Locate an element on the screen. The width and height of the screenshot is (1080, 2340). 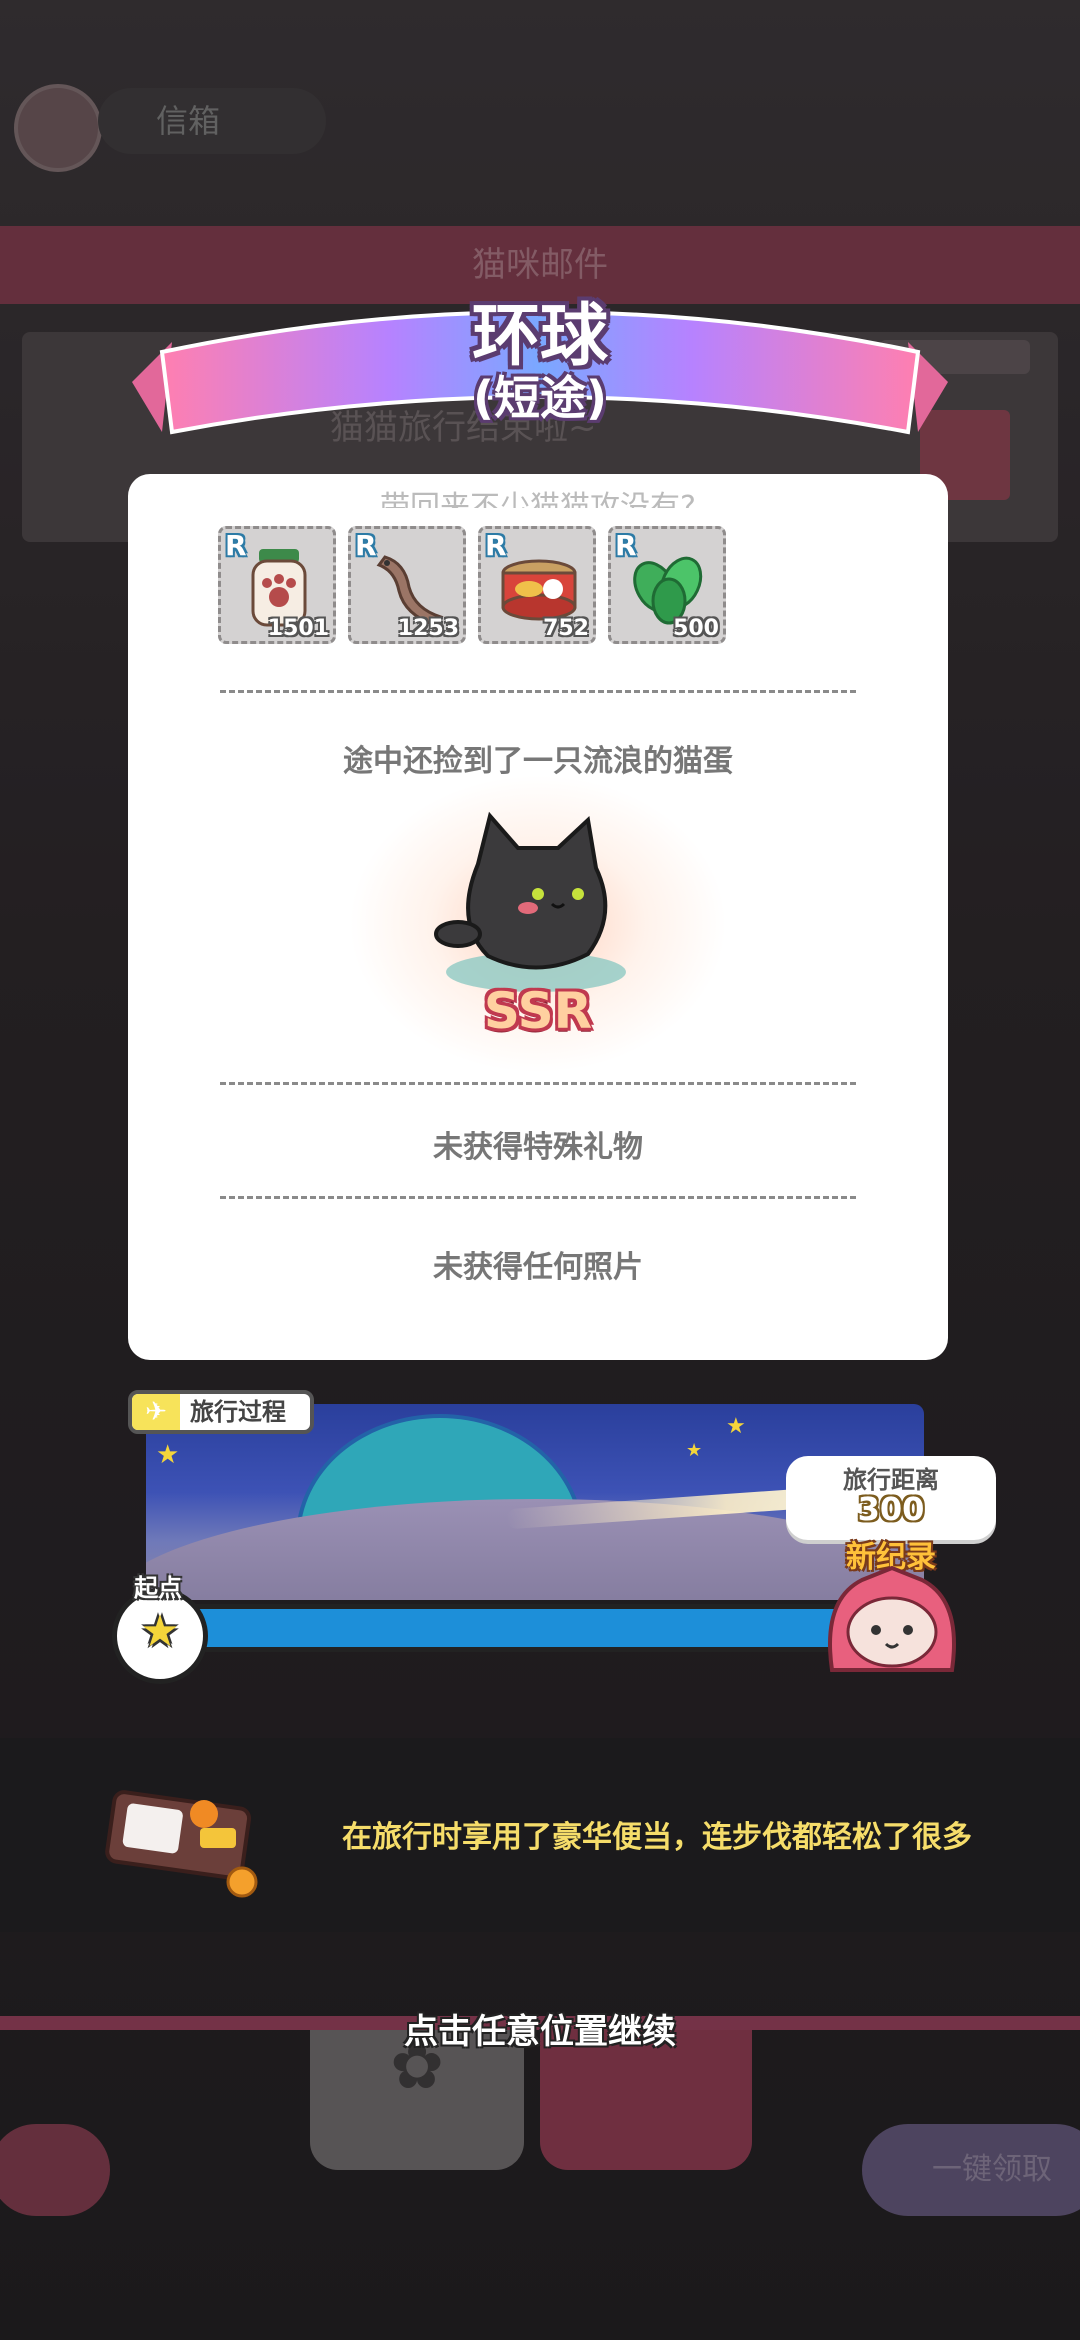
bento-message: 在旅行时享用了豪华便当，连步伐都轻松了很多 is located at coordinates (657, 1837).